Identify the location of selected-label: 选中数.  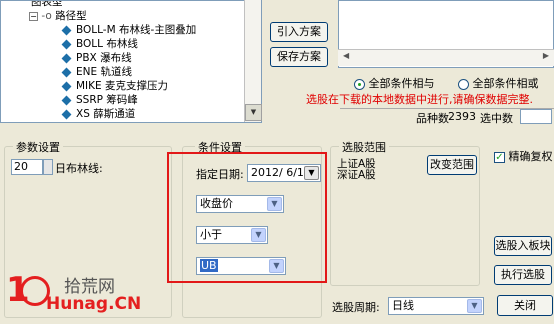
(496, 118).